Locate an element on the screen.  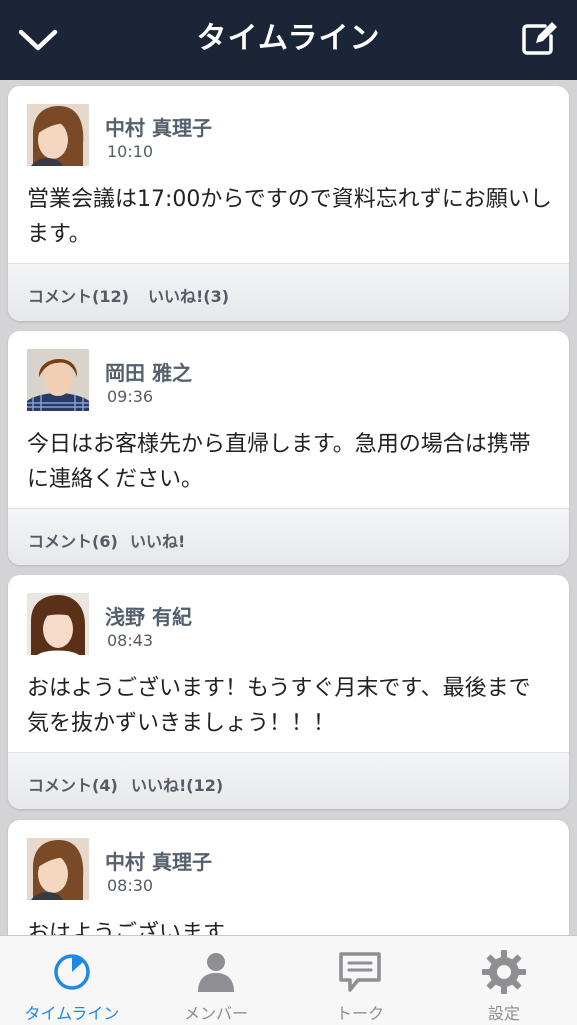
page-title: タイムライン is located at coordinates (288, 38).